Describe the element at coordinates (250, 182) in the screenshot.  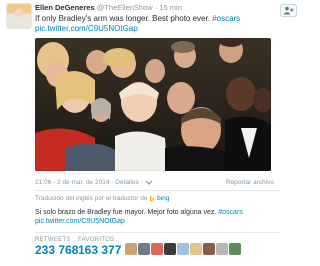
I see `report-media-link: Reportar archivo` at that location.